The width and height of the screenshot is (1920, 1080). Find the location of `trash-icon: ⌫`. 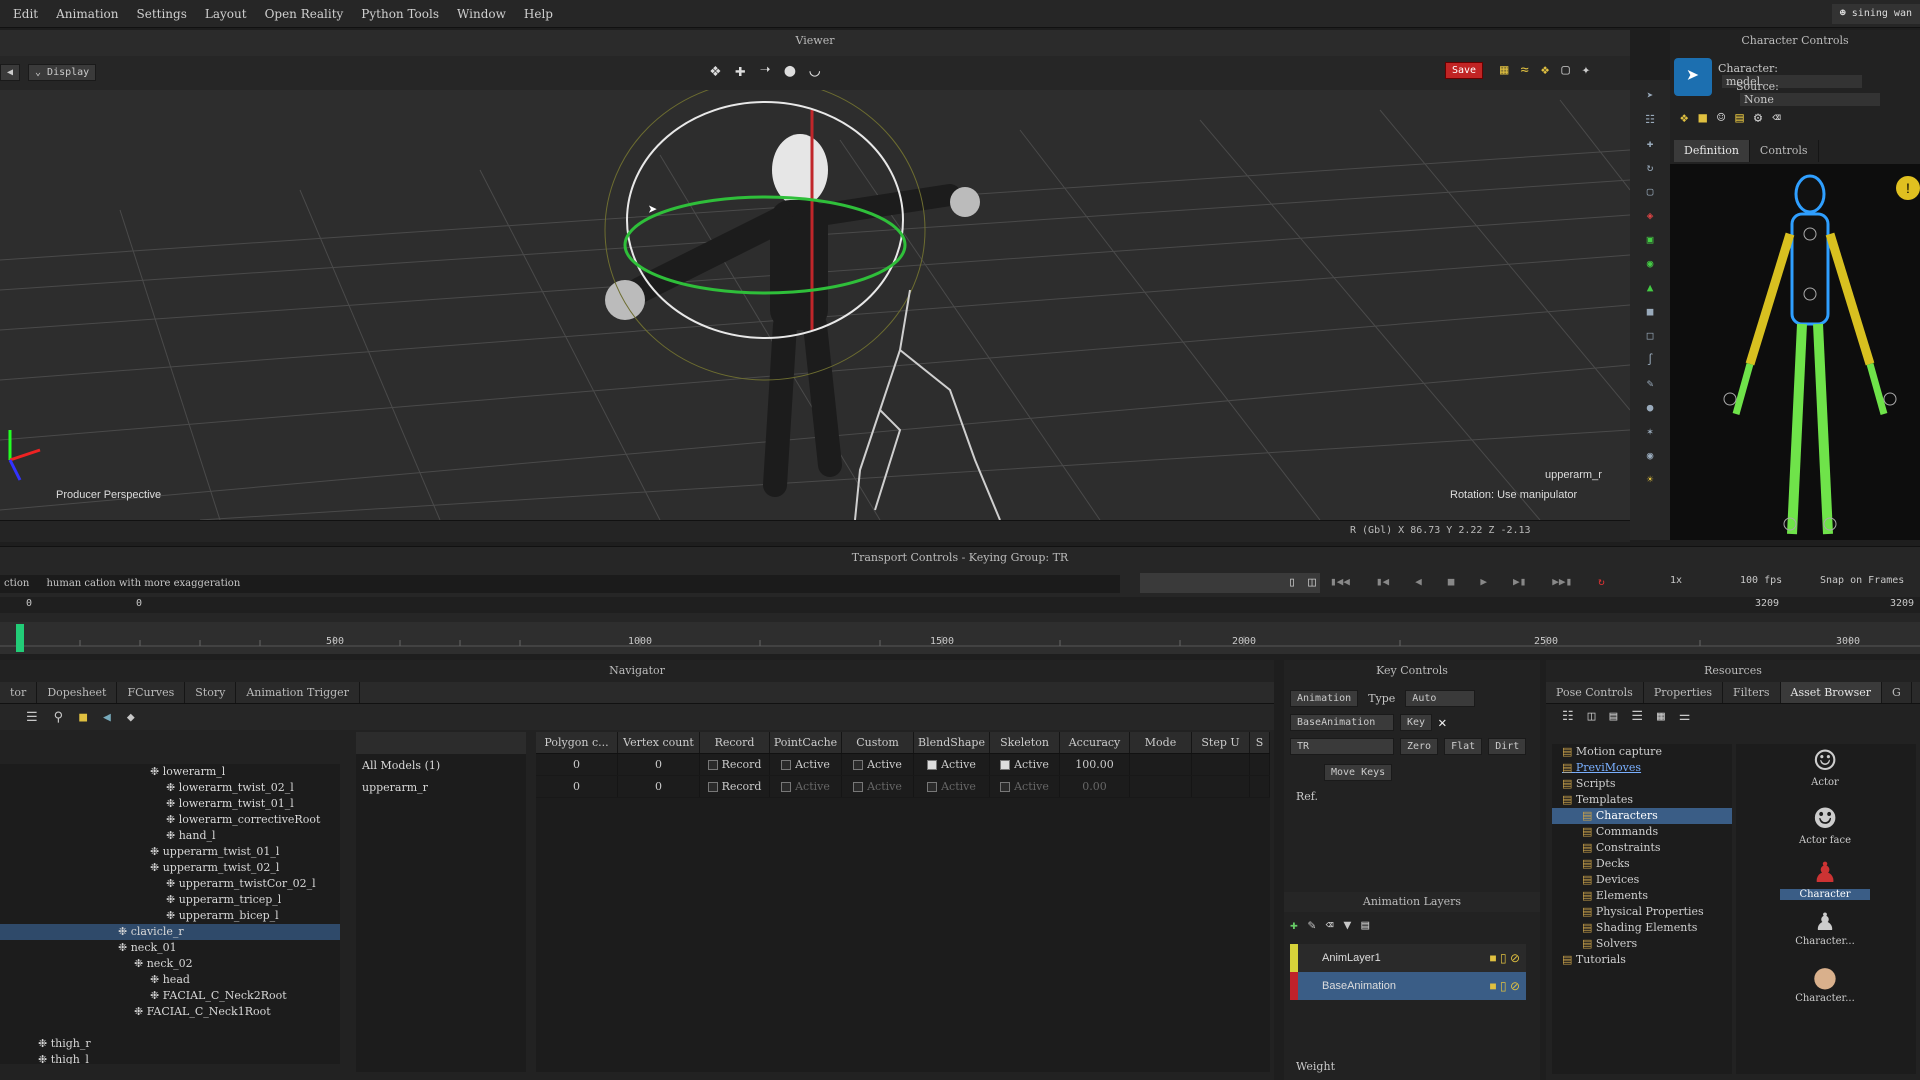

trash-icon: ⌫ is located at coordinates (1776, 118).